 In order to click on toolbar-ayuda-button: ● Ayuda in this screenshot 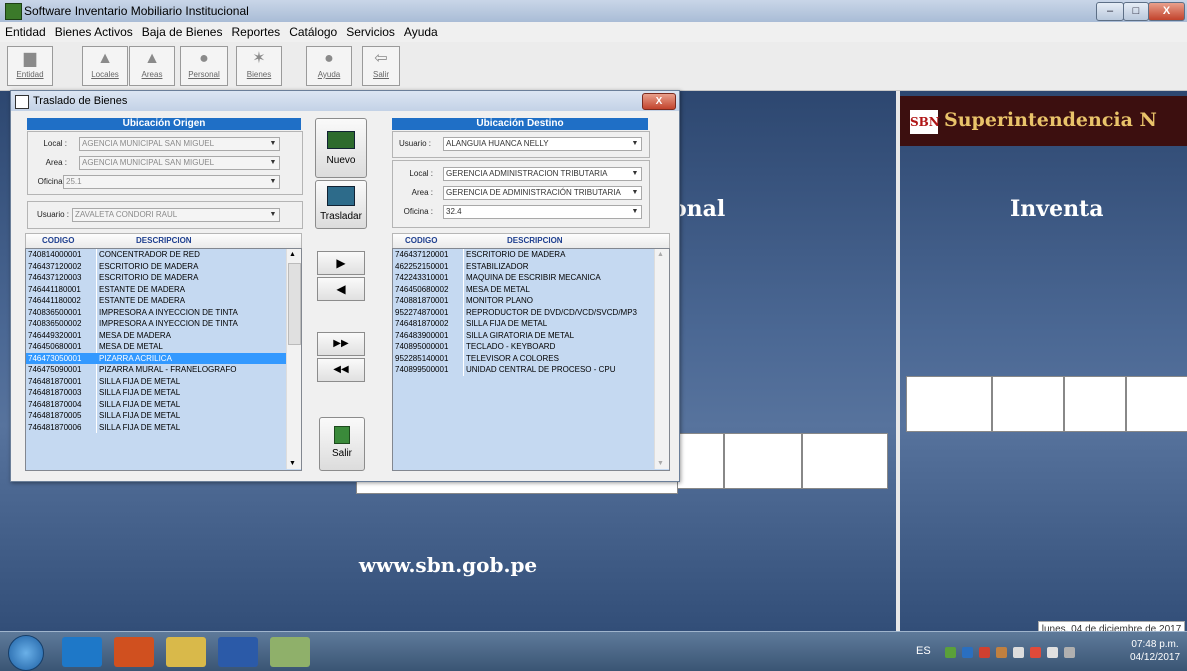, I will do `click(329, 66)`.